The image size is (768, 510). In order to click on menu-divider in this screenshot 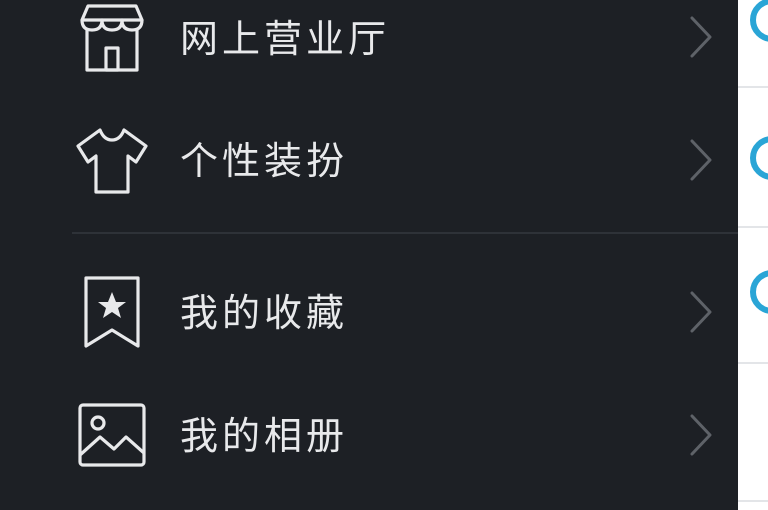, I will do `click(405, 233)`.